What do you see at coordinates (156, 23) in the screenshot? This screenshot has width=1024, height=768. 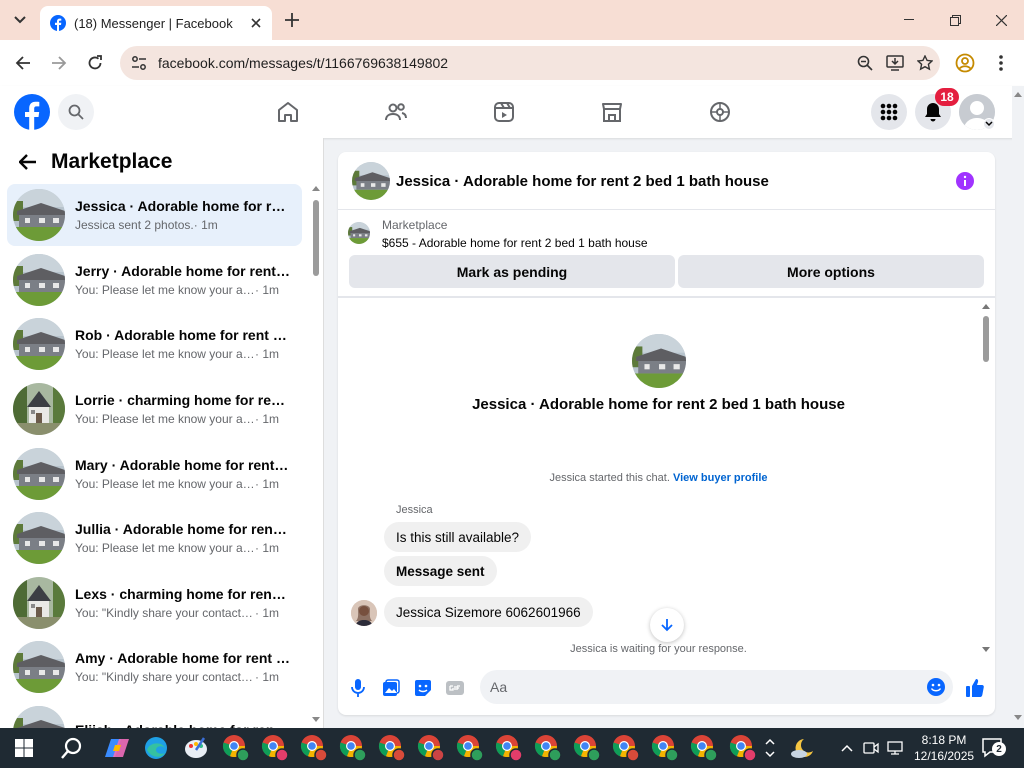 I see `browser-tab: (18) Messenger | Facebook` at bounding box center [156, 23].